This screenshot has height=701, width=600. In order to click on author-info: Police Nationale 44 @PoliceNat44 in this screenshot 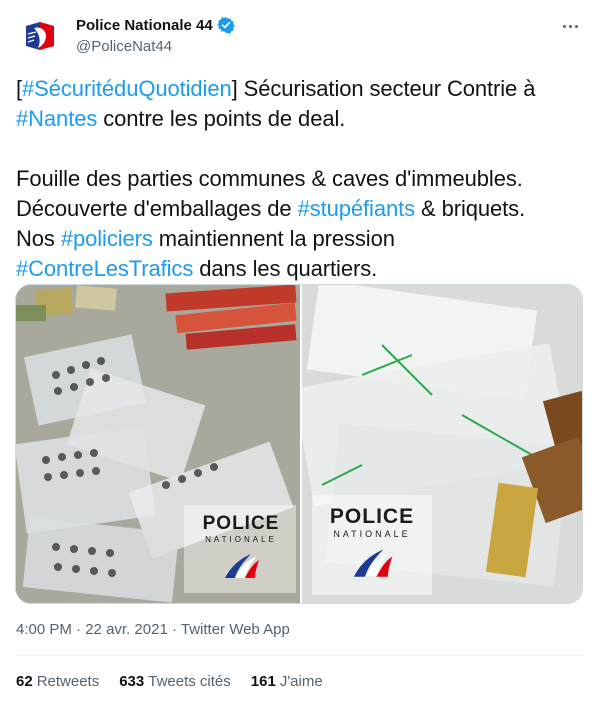, I will do `click(155, 34)`.